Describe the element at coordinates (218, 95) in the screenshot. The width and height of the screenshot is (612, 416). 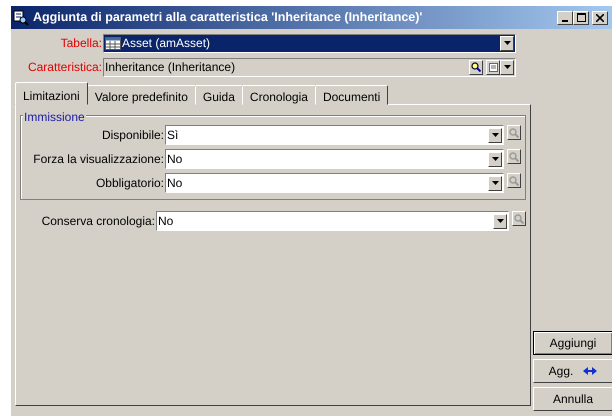
I see `tab: Guida` at that location.